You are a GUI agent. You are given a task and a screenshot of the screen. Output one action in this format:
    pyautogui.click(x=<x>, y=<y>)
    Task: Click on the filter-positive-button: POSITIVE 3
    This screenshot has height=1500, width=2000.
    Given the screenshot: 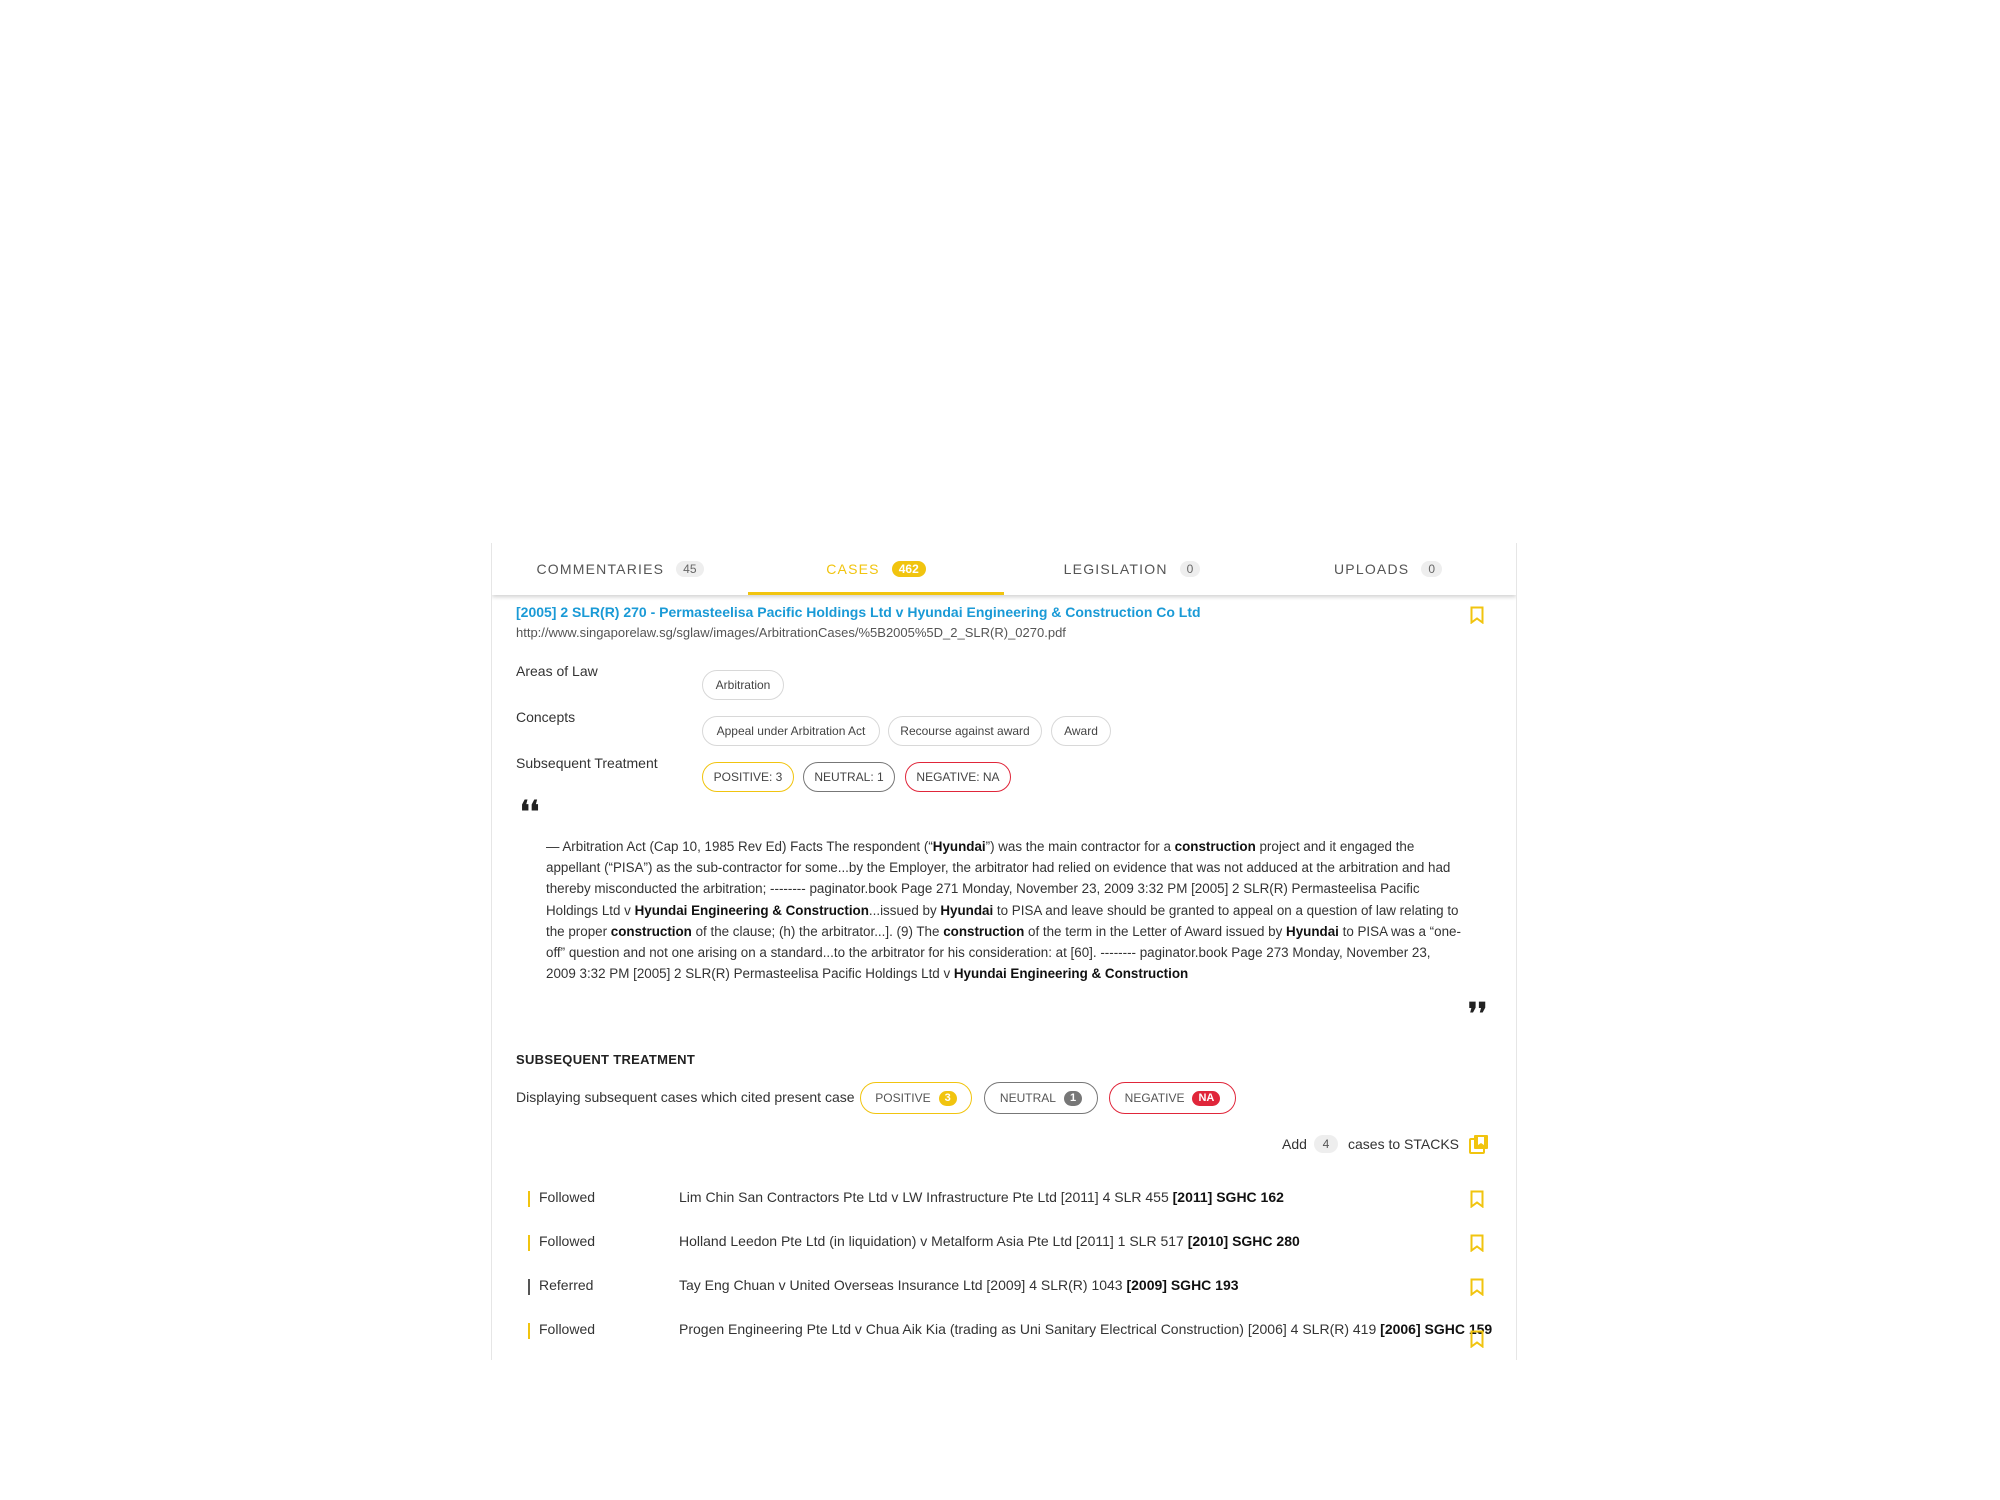 What is the action you would take?
    pyautogui.click(x=916, y=1098)
    